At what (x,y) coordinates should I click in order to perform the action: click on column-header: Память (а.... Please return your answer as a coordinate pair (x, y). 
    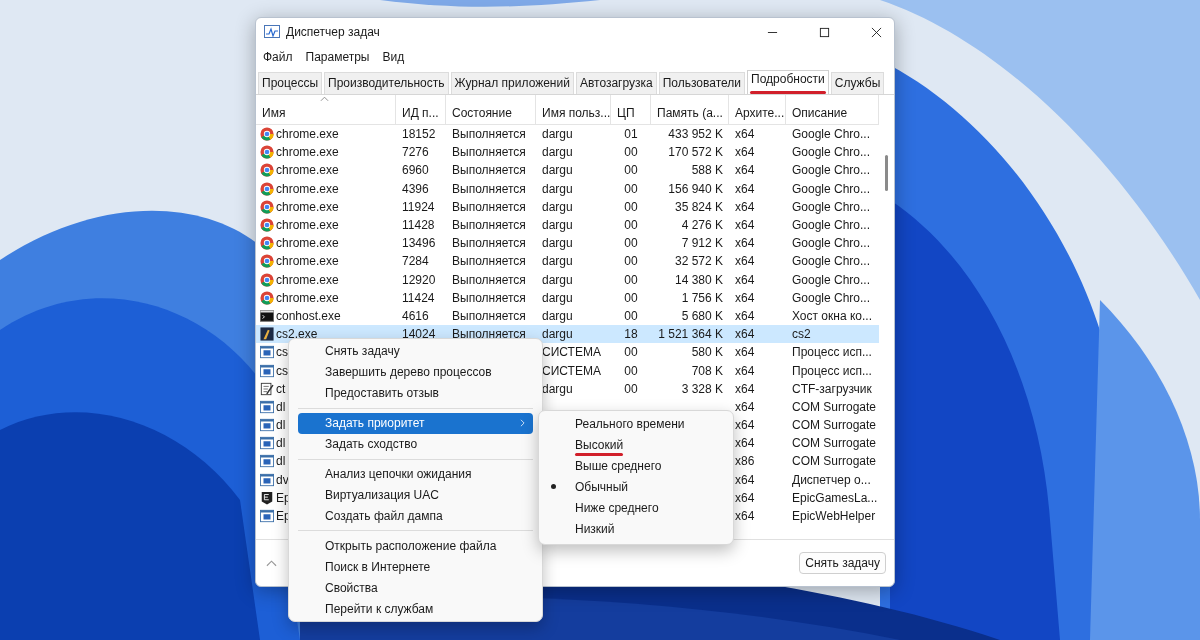
    Looking at the image, I should click on (690, 109).